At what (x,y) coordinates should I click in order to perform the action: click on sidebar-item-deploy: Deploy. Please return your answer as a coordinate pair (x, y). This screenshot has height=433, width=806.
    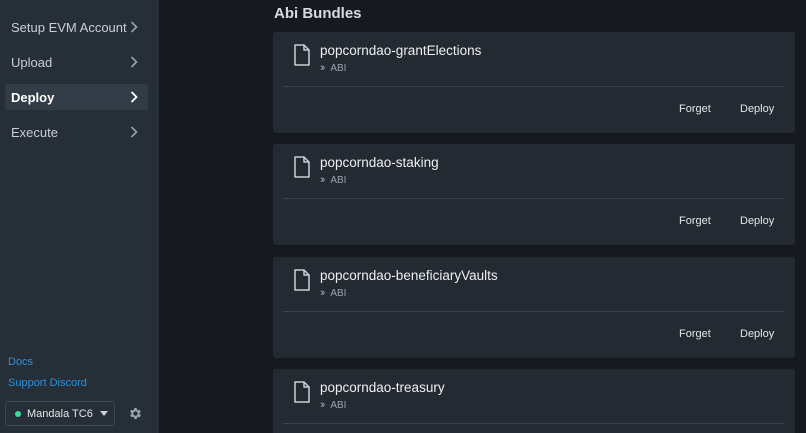
    Looking at the image, I should click on (76, 97).